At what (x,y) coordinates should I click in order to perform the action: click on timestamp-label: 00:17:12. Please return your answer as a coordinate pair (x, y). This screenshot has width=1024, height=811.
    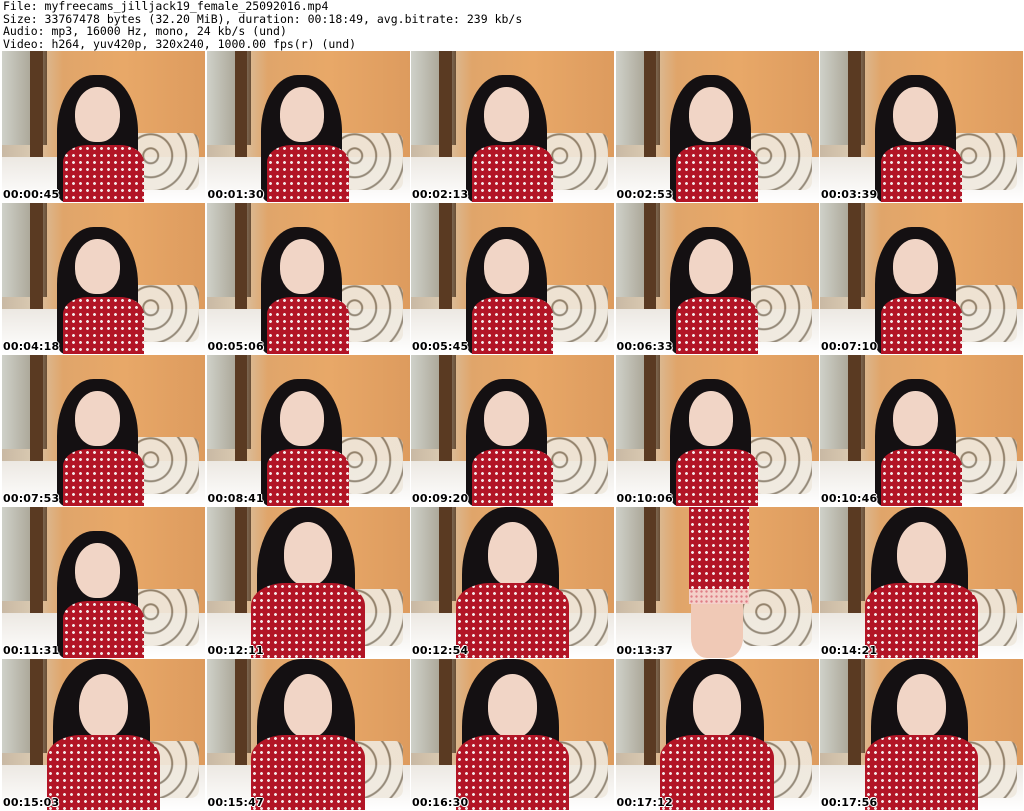
    Looking at the image, I should click on (644, 802).